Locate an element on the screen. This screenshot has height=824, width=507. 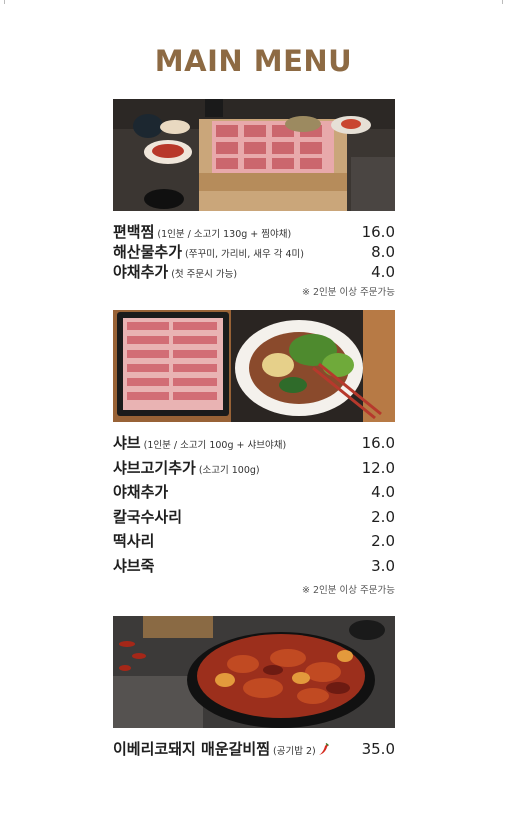
menu-item: 해산물추가 (쭈꾸미, 가리비, 새우 각 4미) 8.0 is located at coordinates (254, 251).